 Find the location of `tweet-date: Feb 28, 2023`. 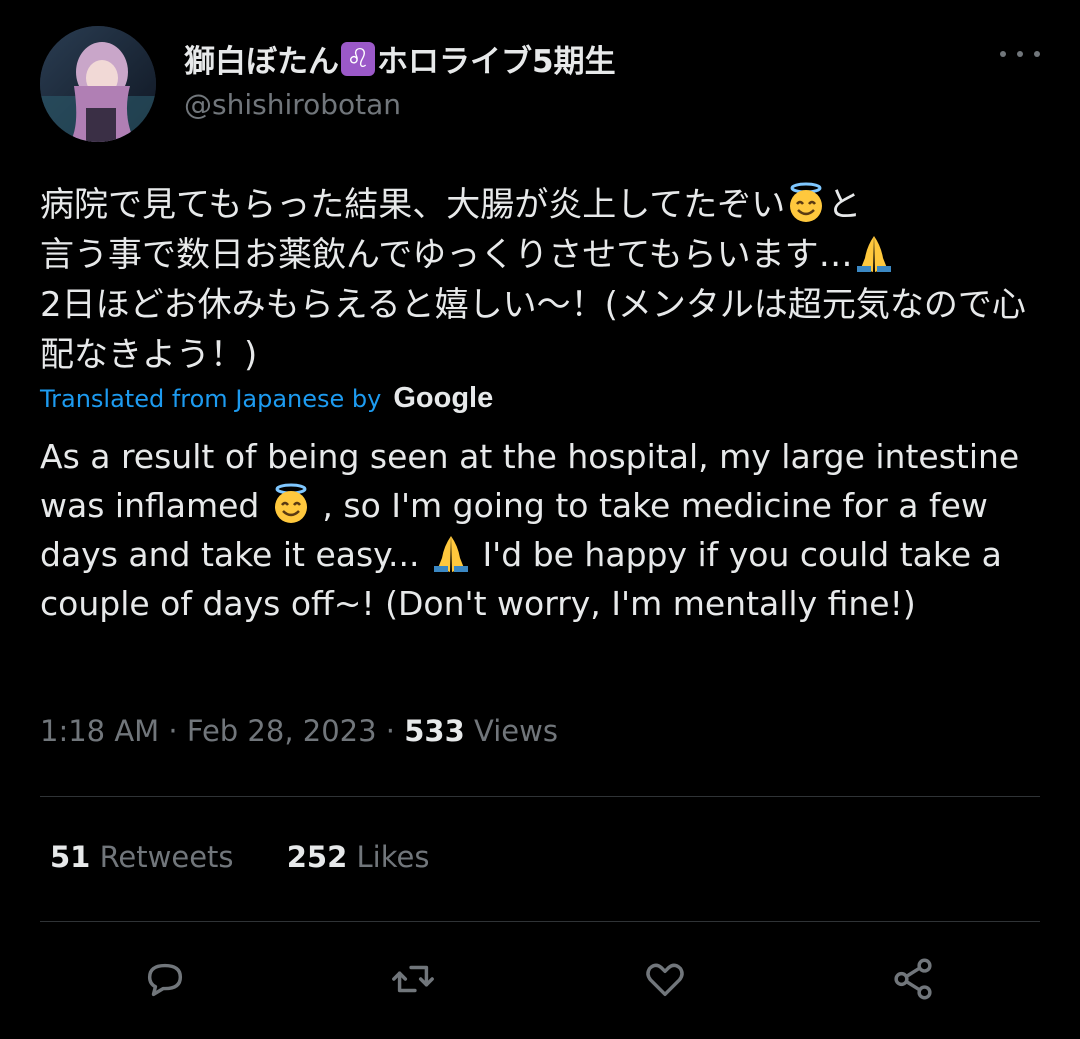

tweet-date: Feb 28, 2023 is located at coordinates (282, 731).